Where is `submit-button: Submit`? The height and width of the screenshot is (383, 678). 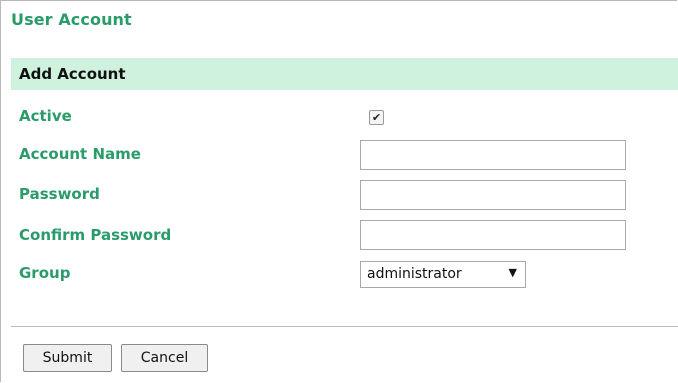 submit-button: Submit is located at coordinates (67, 358).